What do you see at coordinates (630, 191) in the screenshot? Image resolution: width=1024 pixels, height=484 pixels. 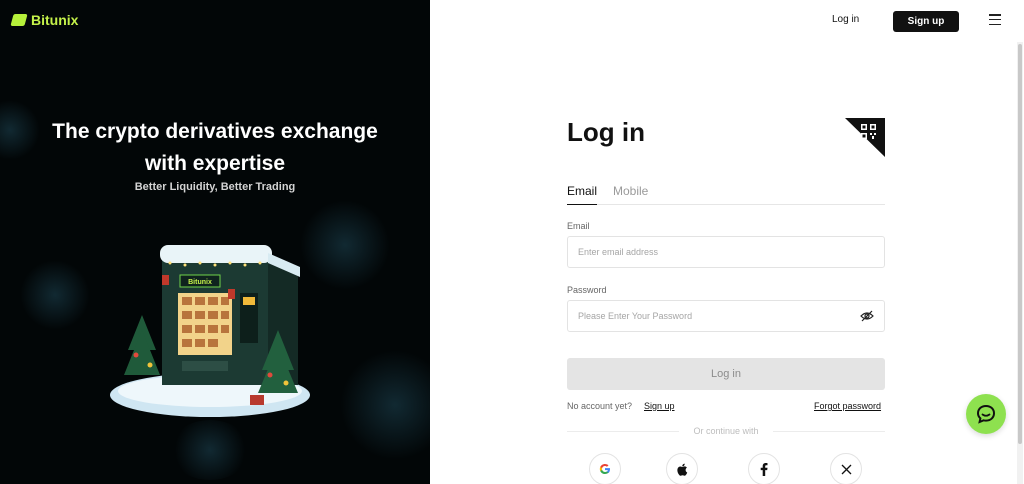 I see `tab-mobile: Mobile` at bounding box center [630, 191].